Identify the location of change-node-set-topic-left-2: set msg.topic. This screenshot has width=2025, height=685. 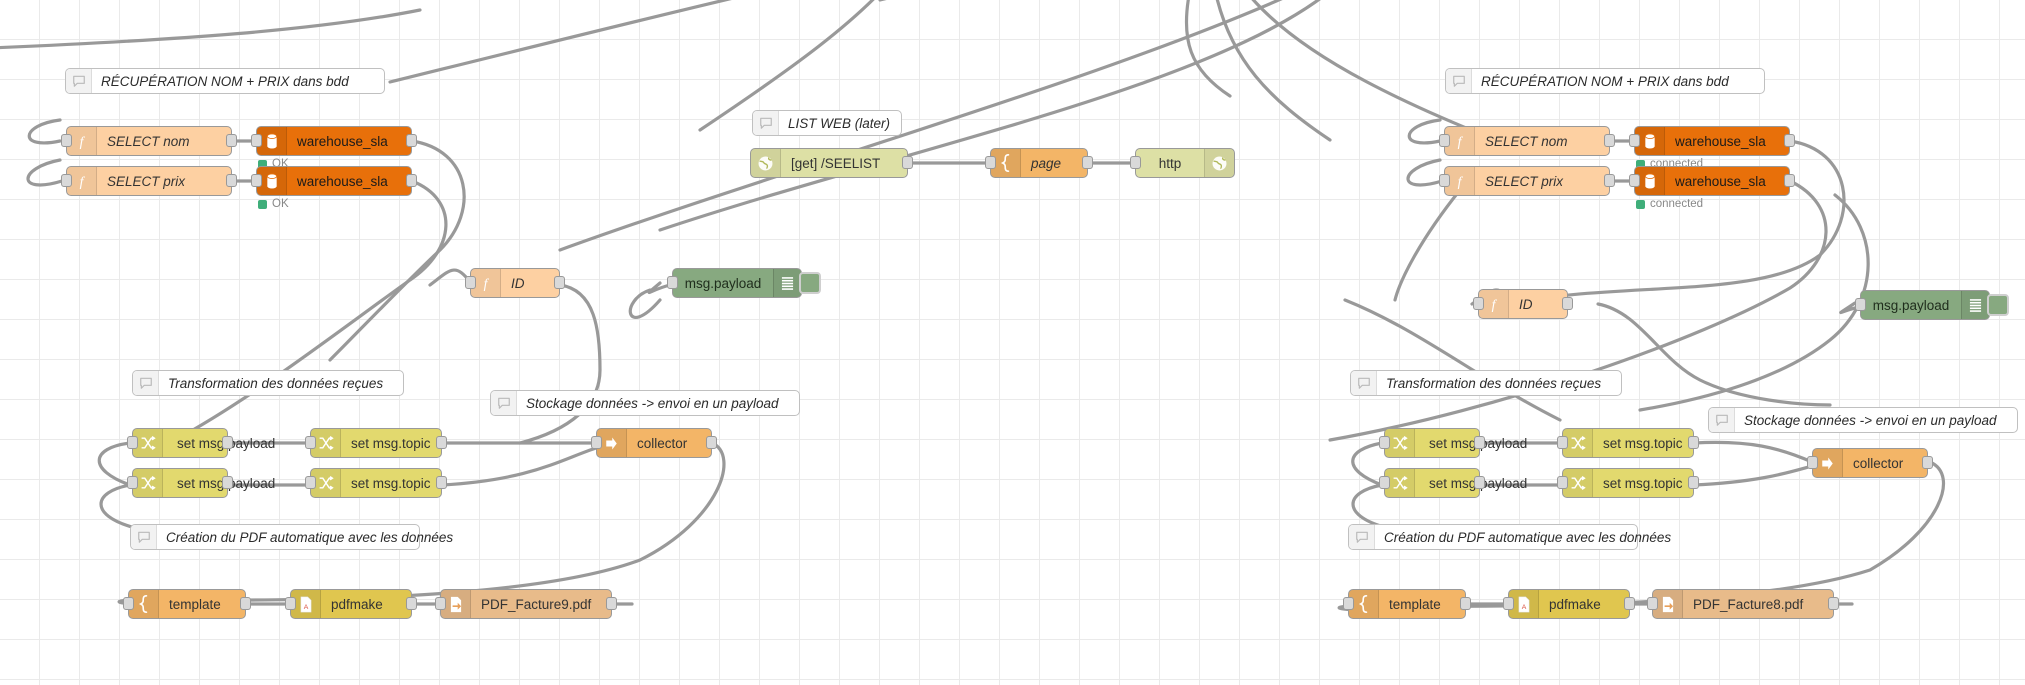
(376, 483).